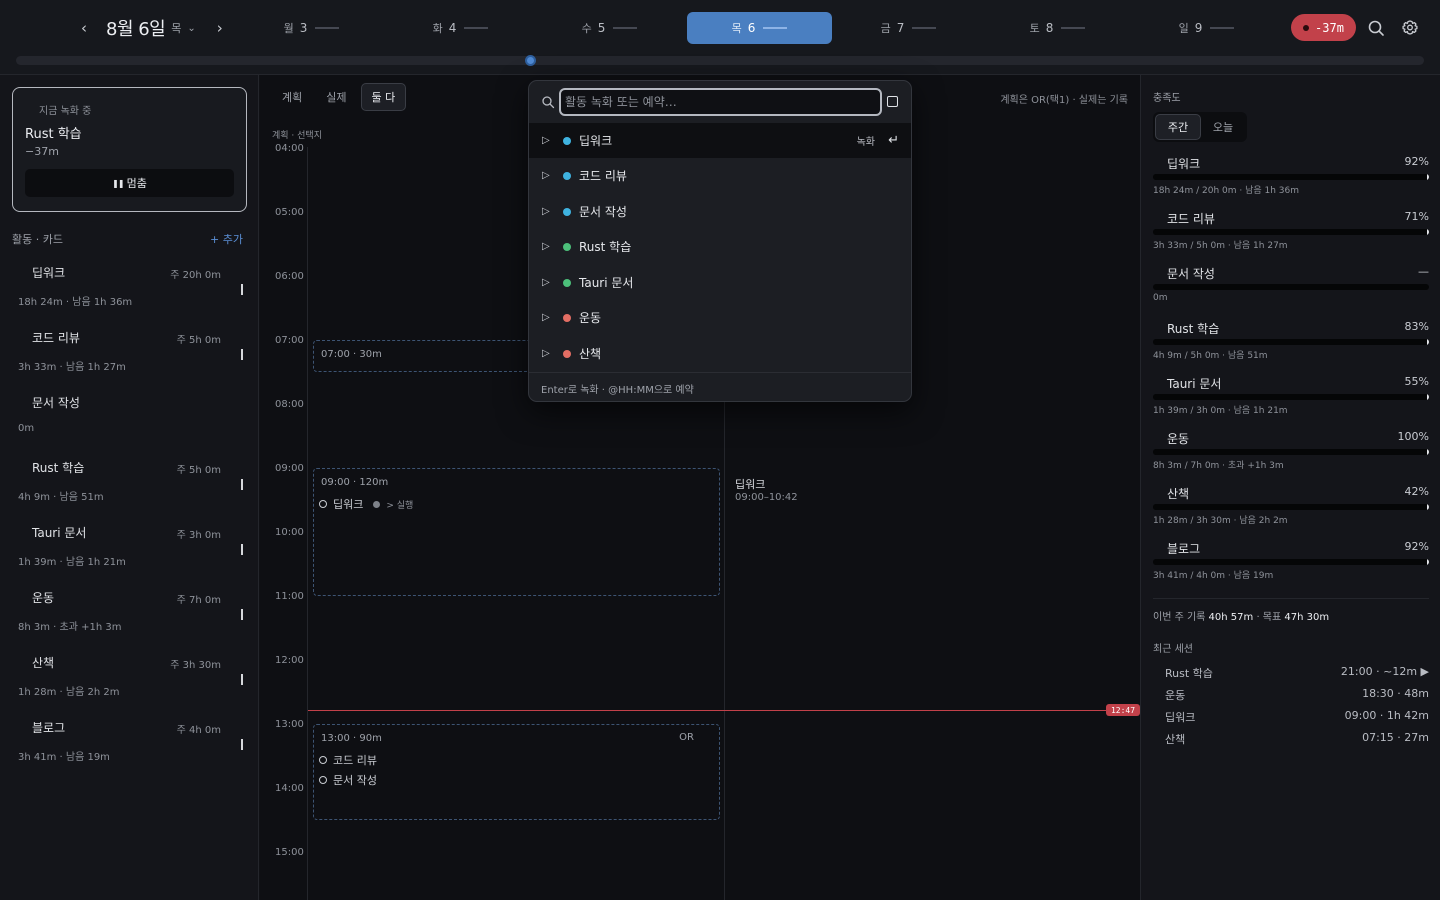 This screenshot has height=900, width=1440. I want to click on plan-option: 문서 작성, so click(348, 780).